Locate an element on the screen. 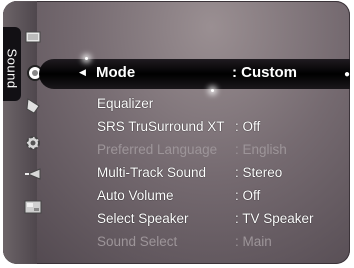 This screenshot has width=354, height=268. menu-item-value: : Stereo is located at coordinates (259, 172).